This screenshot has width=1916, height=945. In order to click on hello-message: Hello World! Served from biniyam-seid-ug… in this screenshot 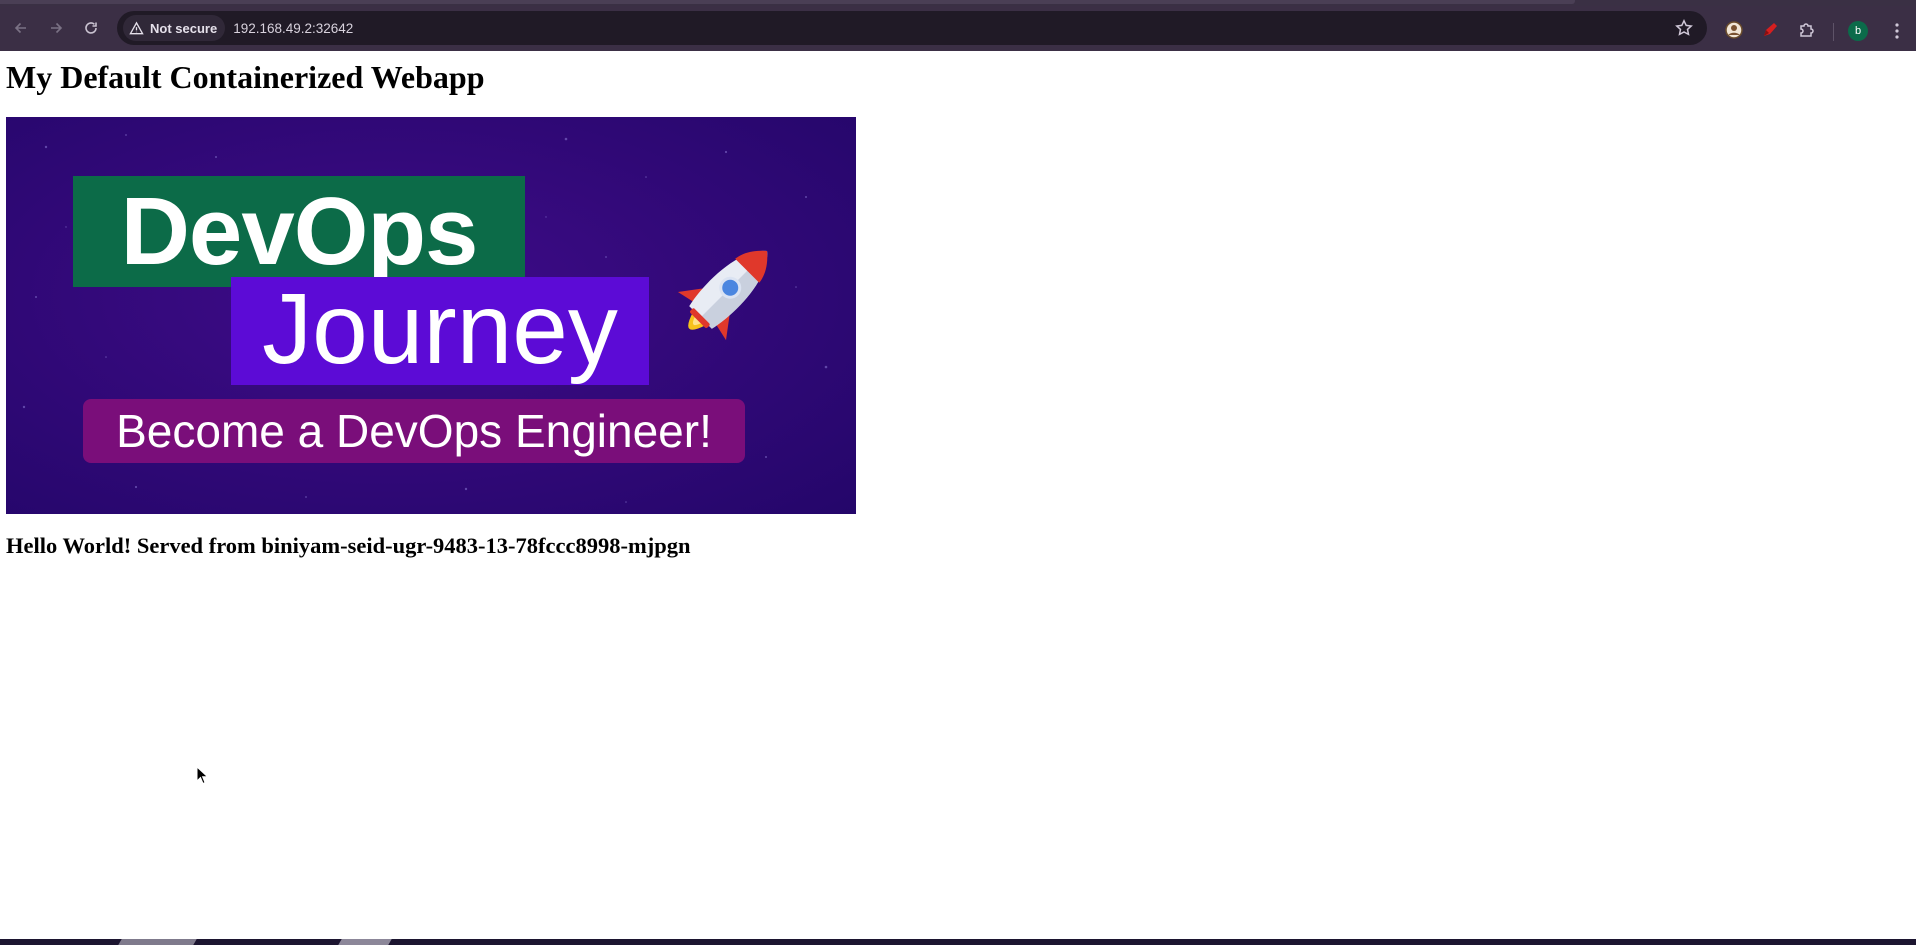, I will do `click(348, 545)`.